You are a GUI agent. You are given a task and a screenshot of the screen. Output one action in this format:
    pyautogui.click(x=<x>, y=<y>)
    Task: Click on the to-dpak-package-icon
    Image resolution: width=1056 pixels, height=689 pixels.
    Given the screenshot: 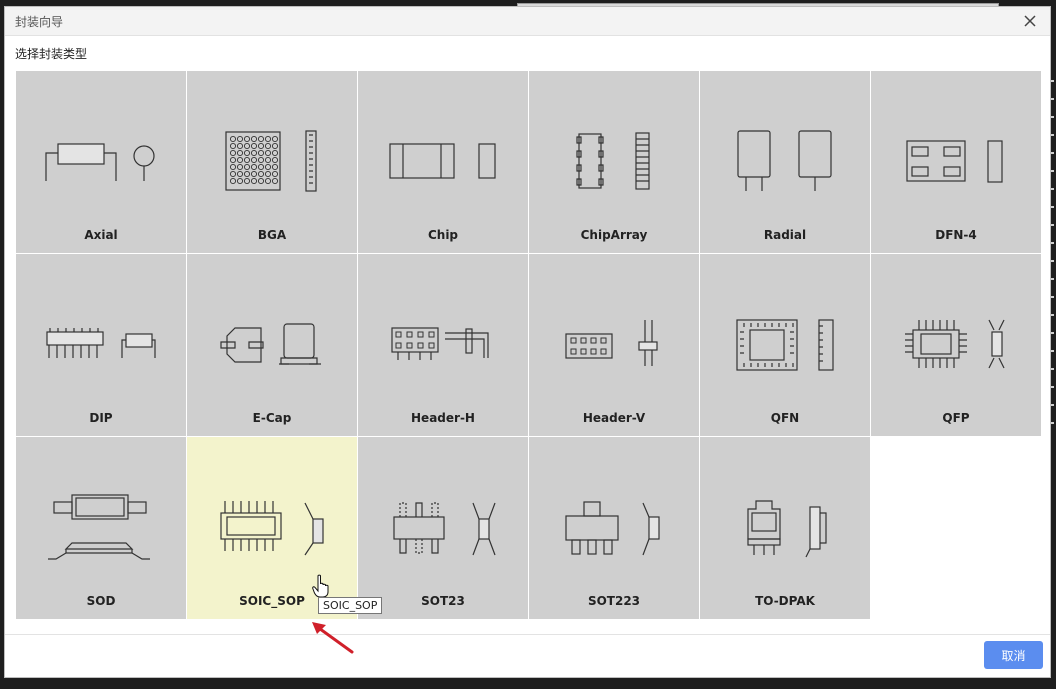 What is the action you would take?
    pyautogui.click(x=787, y=529)
    